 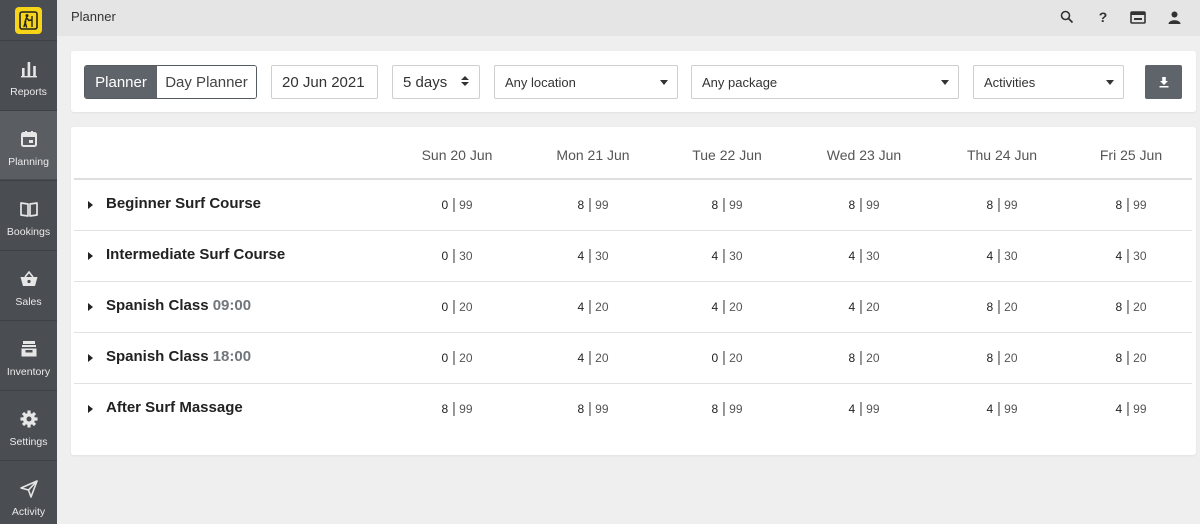 What do you see at coordinates (457, 205) in the screenshot?
I see `availability-cell: 0 99` at bounding box center [457, 205].